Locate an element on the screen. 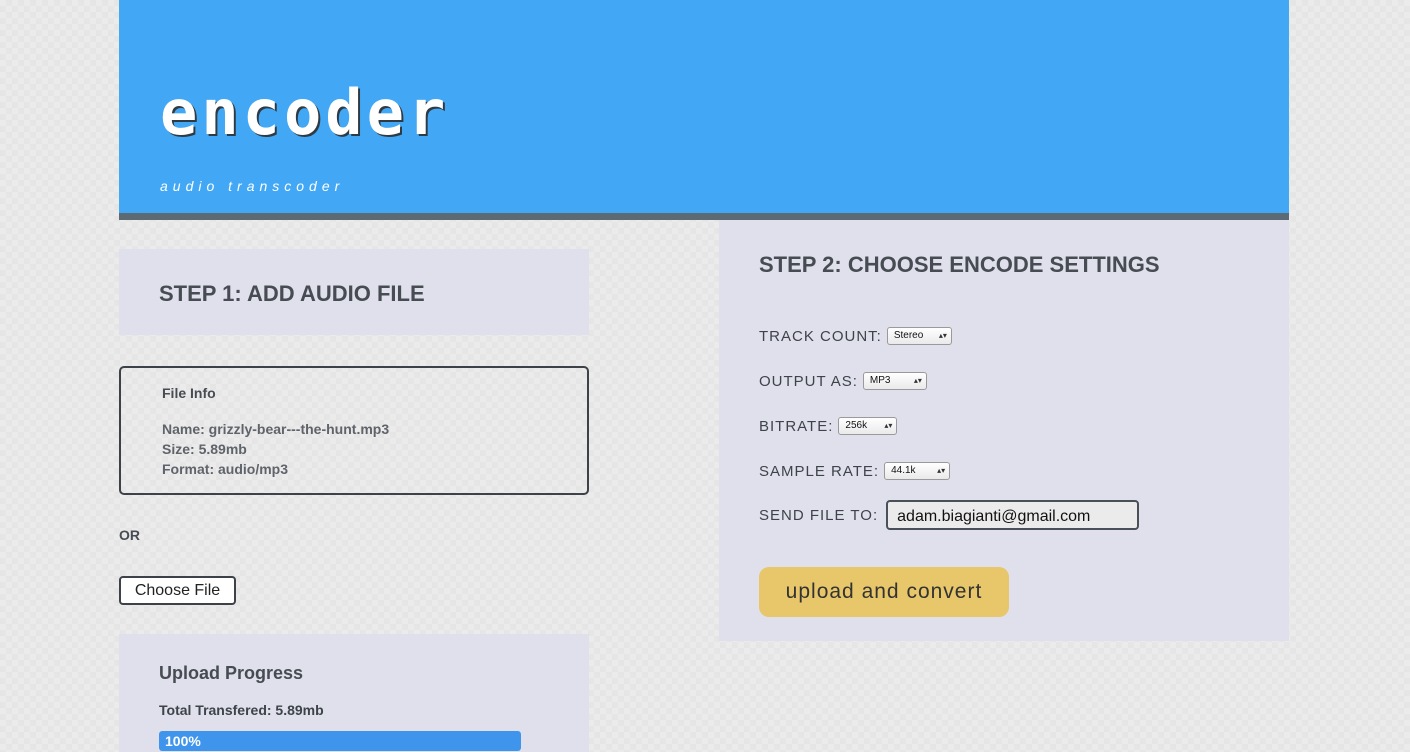  track-count-value: Stereo is located at coordinates (908, 335).